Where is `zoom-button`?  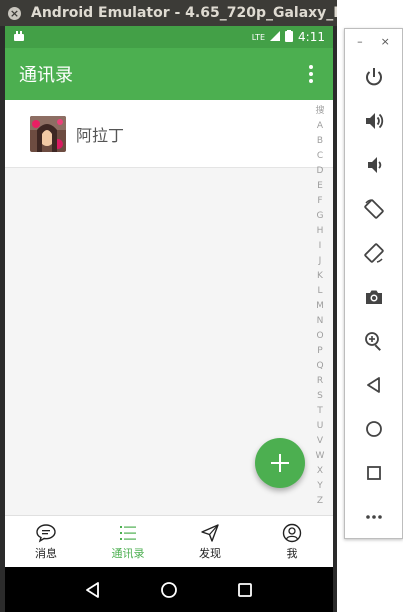 zoom-button is located at coordinates (373, 341).